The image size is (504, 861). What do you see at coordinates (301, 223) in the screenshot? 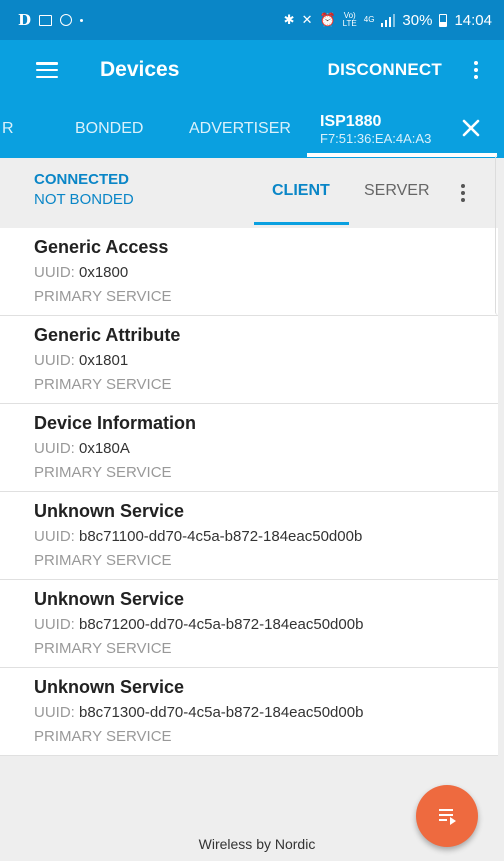
I see `client-tab-indicator` at bounding box center [301, 223].